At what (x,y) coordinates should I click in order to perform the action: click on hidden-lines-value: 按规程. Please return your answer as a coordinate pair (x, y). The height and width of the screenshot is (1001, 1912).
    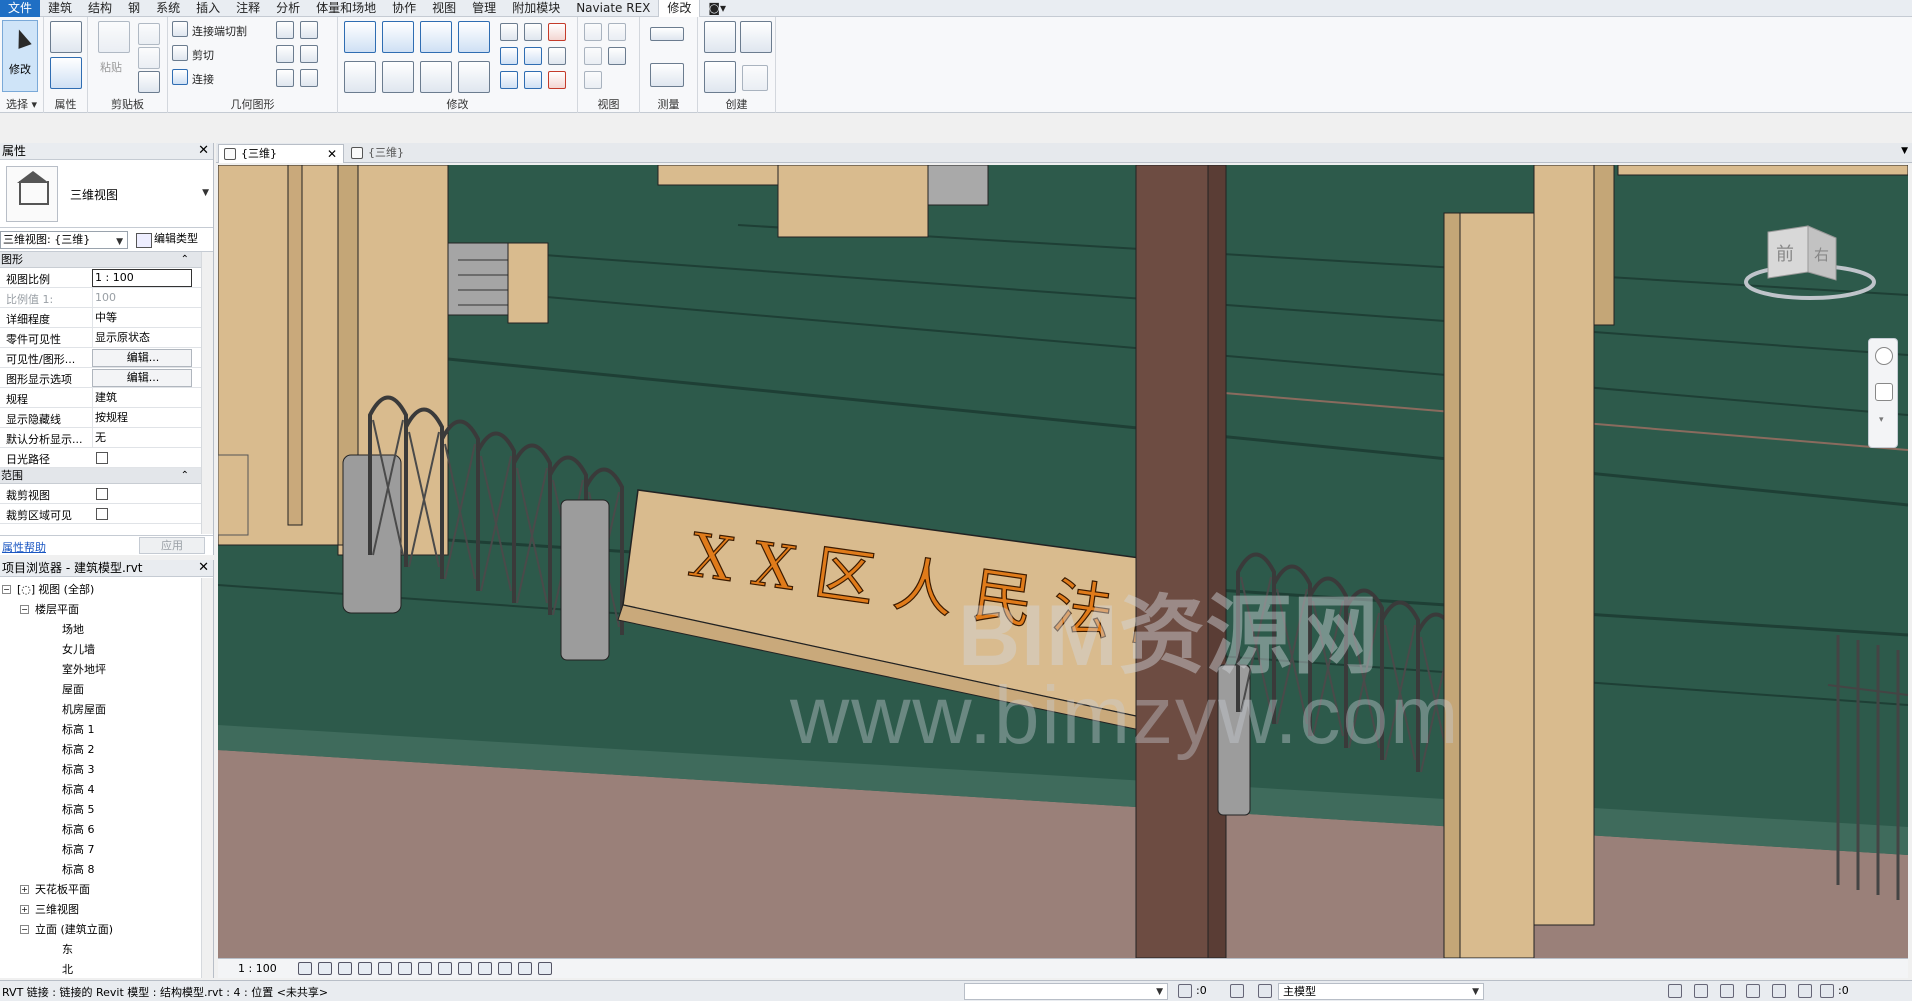
    Looking at the image, I should click on (142, 418).